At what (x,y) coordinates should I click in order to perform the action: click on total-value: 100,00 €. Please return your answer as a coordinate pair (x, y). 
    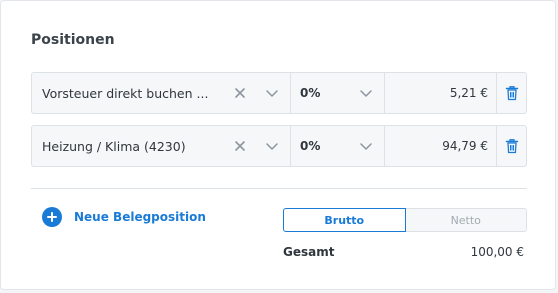
    Looking at the image, I should click on (497, 252).